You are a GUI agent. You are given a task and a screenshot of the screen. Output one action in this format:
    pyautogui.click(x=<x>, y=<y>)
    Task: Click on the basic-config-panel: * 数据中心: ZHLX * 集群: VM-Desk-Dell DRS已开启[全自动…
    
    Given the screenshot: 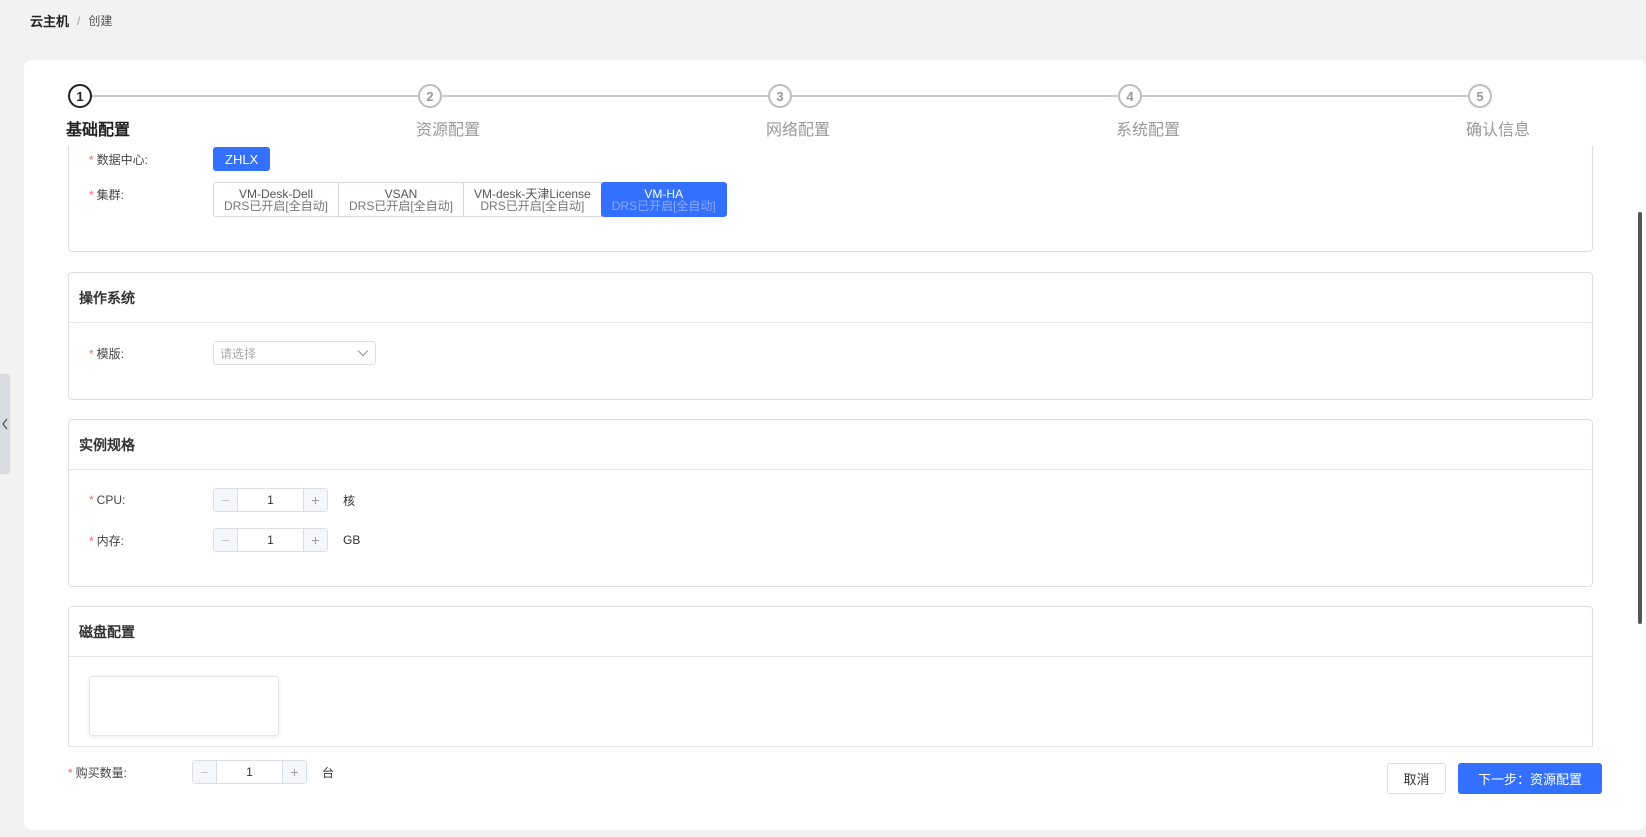 What is the action you would take?
    pyautogui.click(x=830, y=199)
    